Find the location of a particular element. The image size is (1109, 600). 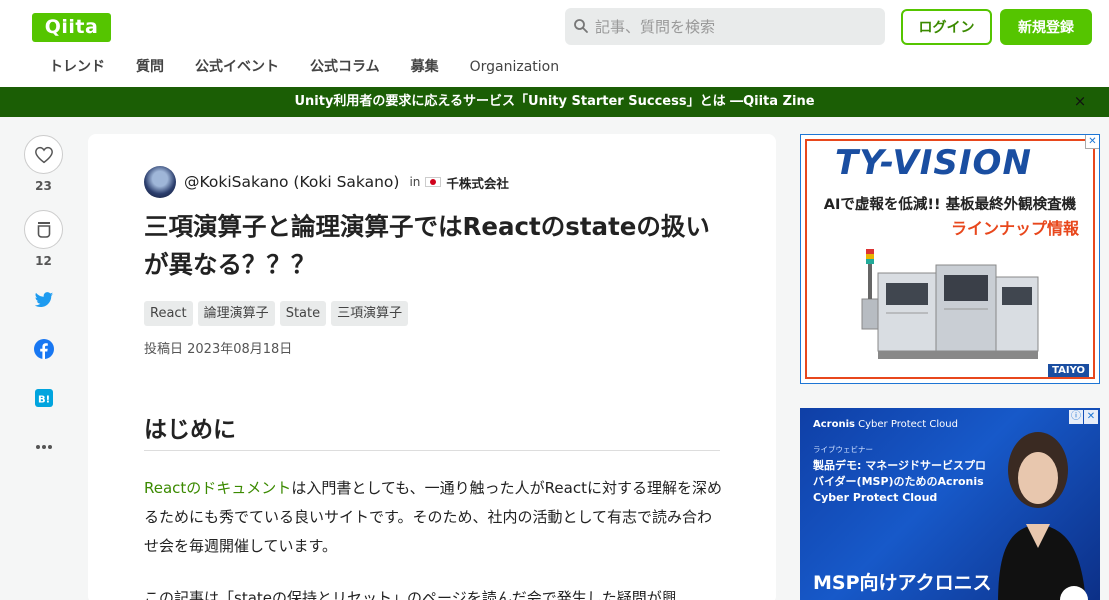

twitter-share is located at coordinates (43, 300).